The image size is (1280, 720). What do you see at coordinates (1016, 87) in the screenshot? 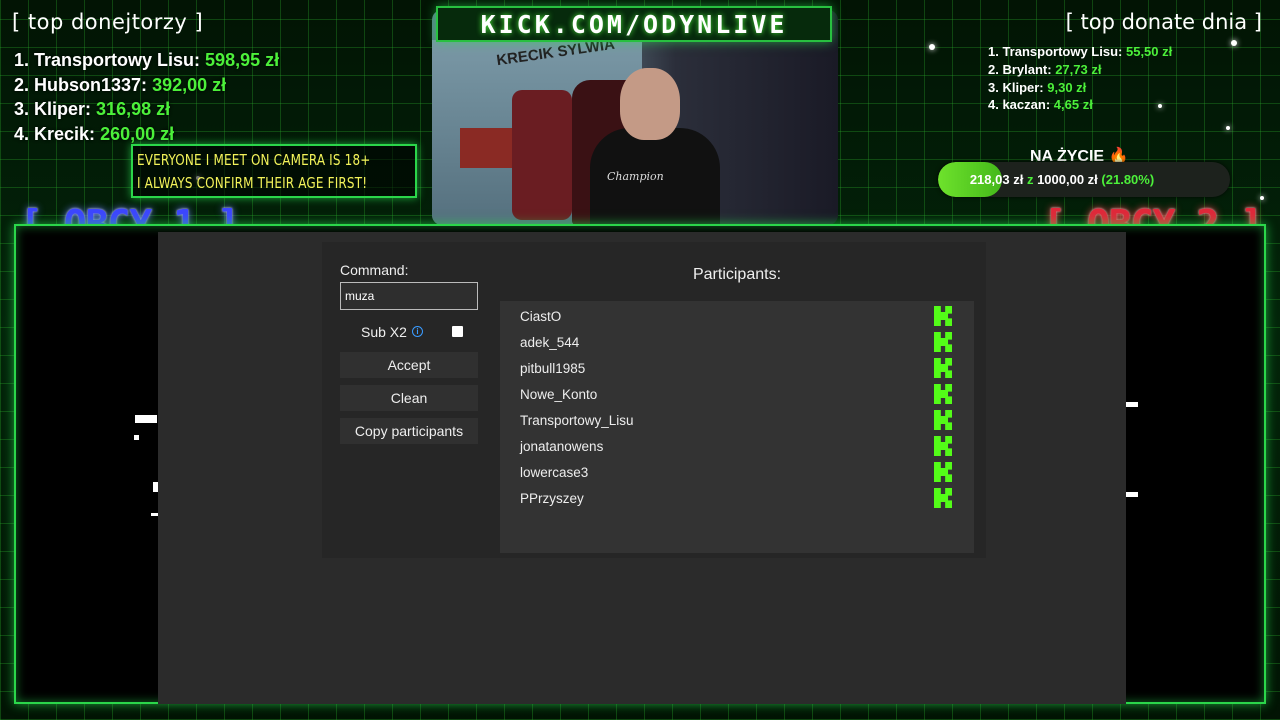
I see `donate-name: 3. Kliper:` at bounding box center [1016, 87].